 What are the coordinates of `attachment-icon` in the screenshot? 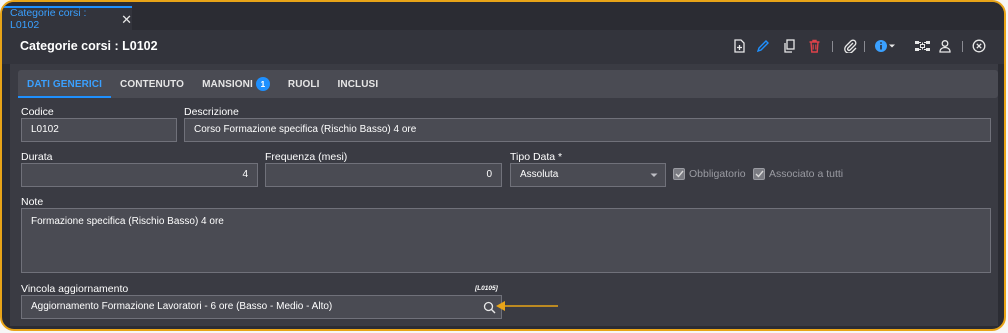 It's located at (850, 46).